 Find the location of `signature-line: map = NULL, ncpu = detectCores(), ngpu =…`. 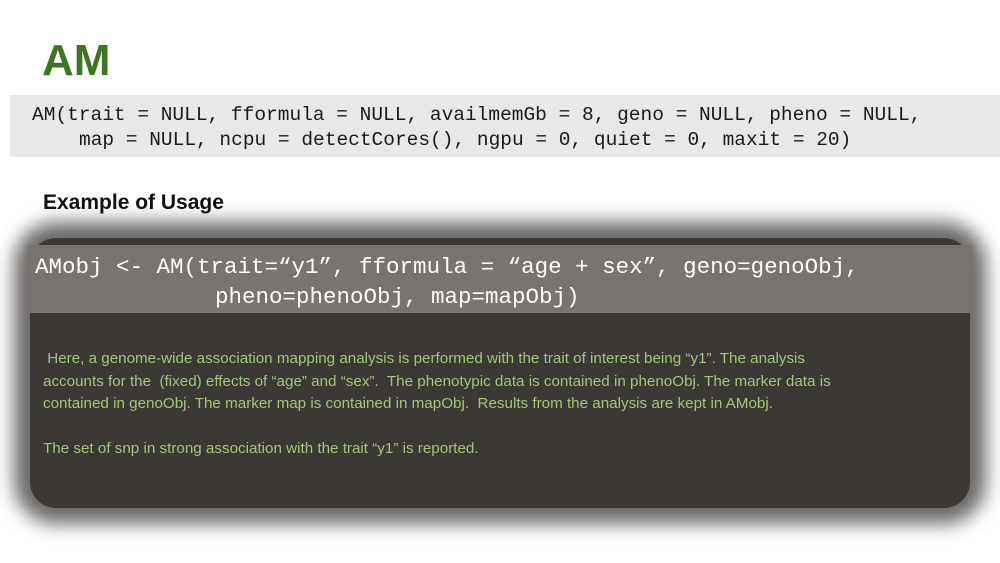

signature-line: map = NULL, ncpu = detectCores(), ngpu =… is located at coordinates (465, 140).